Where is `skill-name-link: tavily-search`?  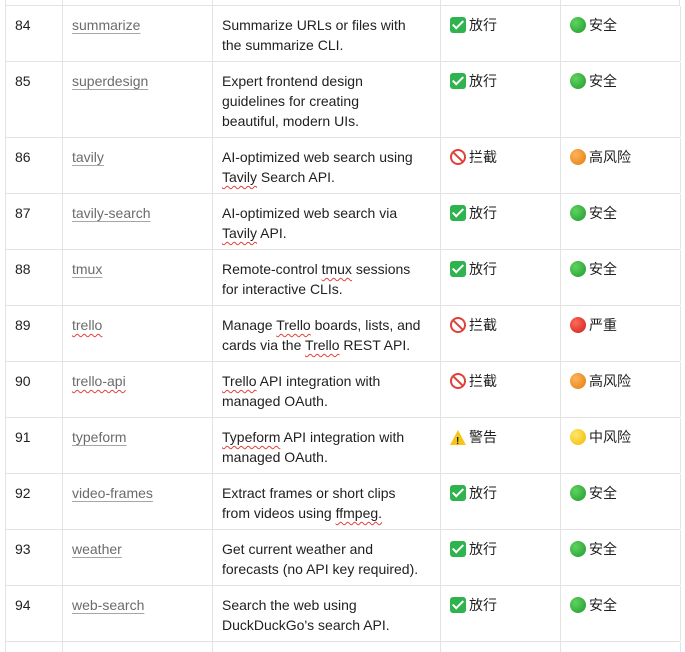
skill-name-link: tavily-search is located at coordinates (111, 213).